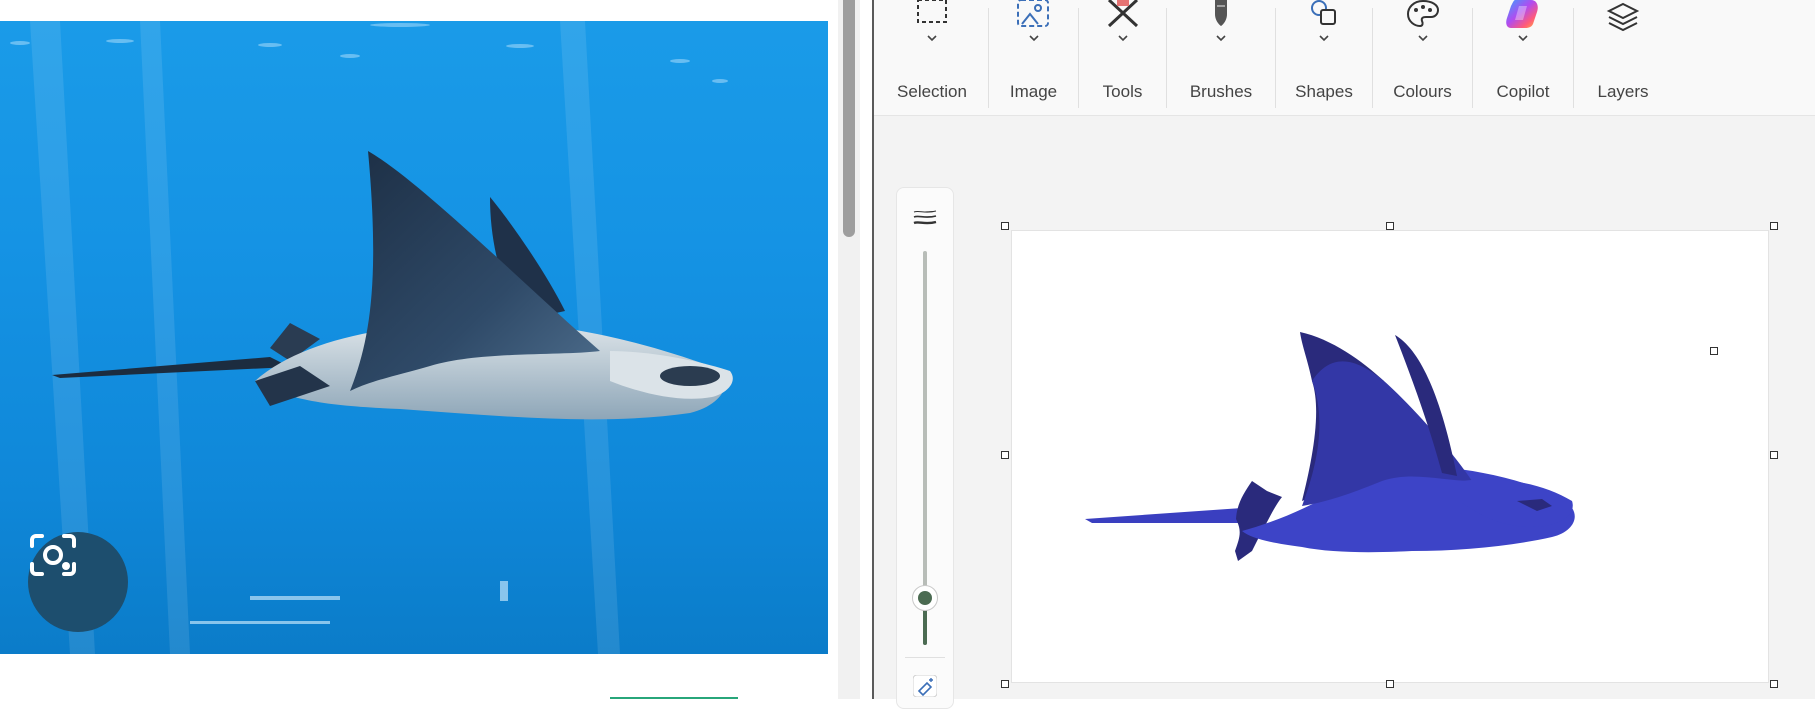  What do you see at coordinates (1221, 57) in the screenshot?
I see `ribbon-group-brushes: Brushes` at bounding box center [1221, 57].